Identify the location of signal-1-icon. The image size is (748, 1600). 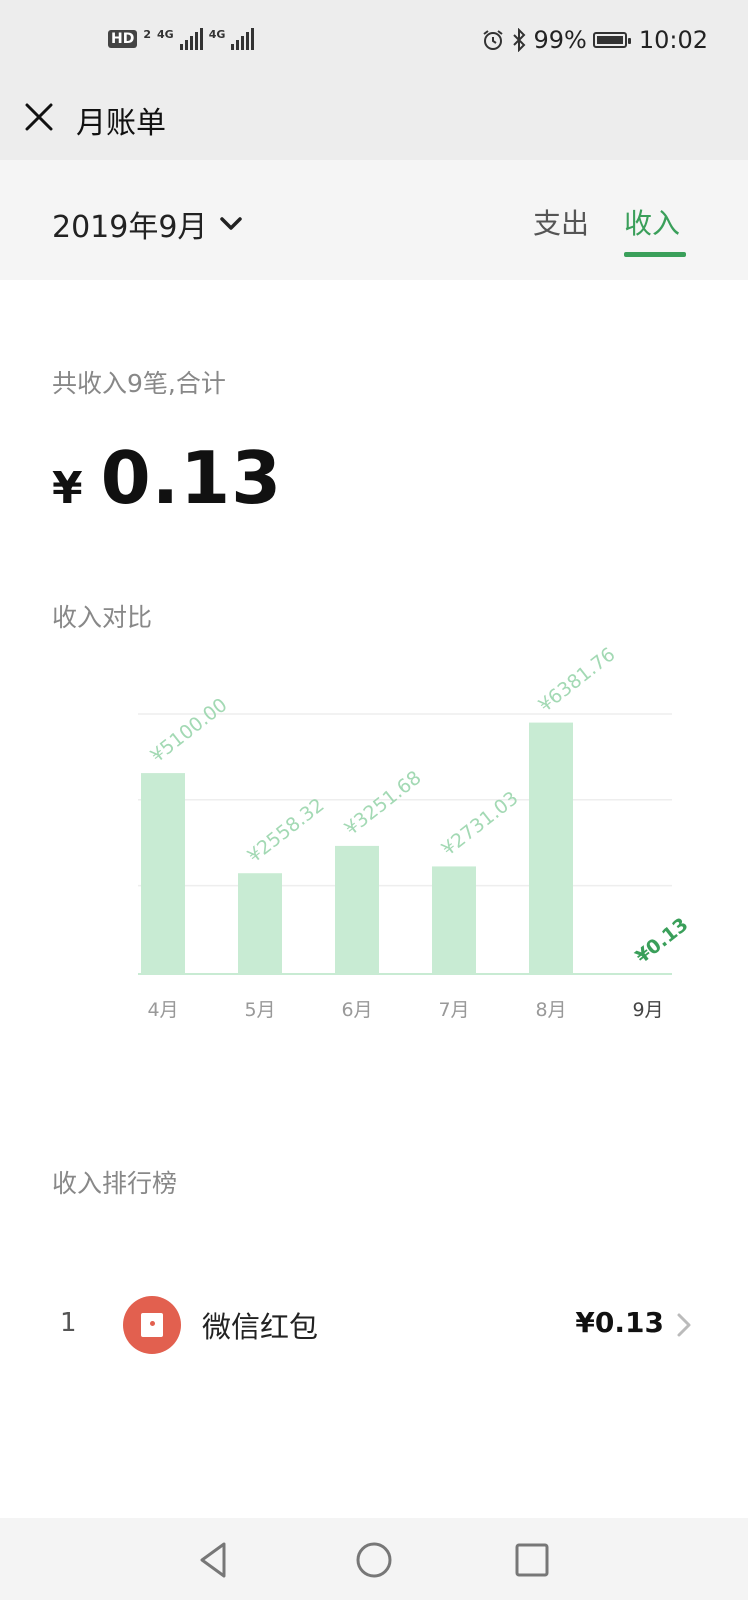
(191, 39).